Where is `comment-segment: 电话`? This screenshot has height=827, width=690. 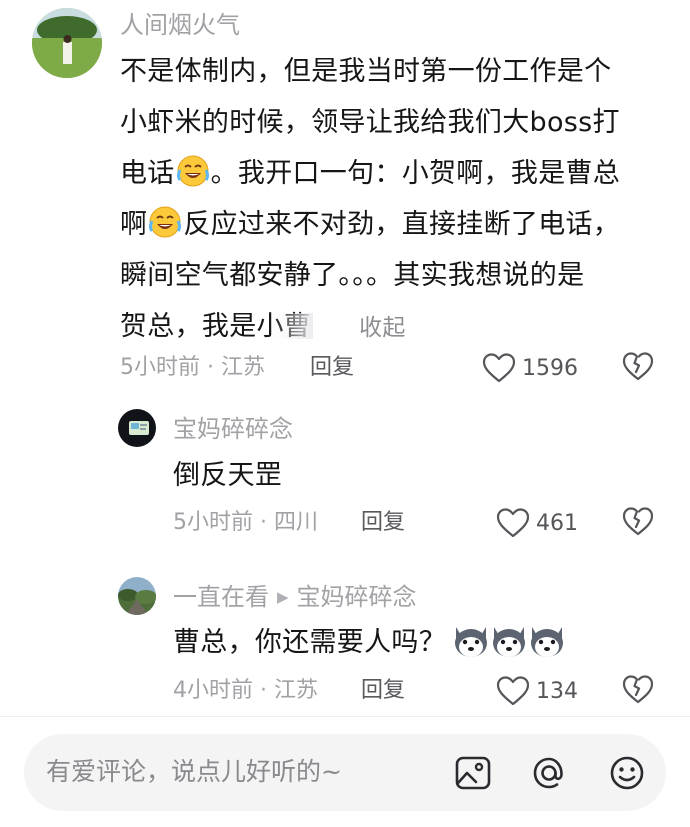 comment-segment: 电话 is located at coordinates (147, 173).